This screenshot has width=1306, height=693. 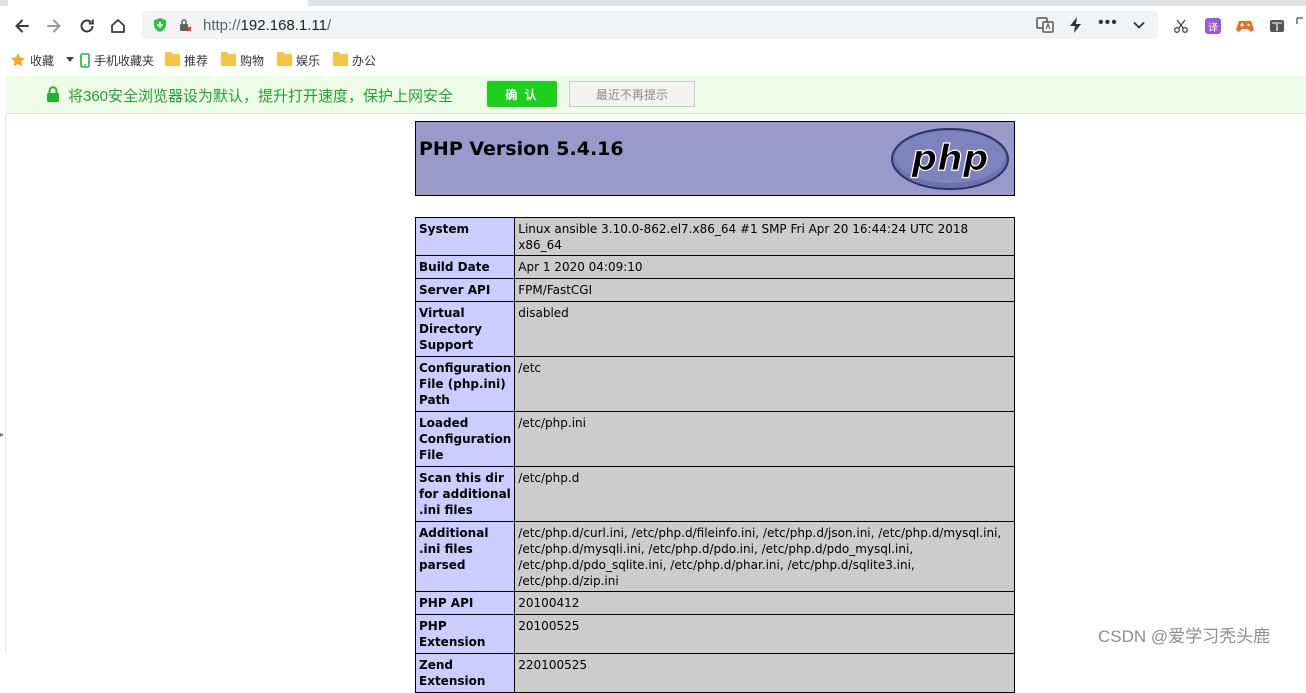 I want to click on dismiss-button: 最近不再提示, so click(x=632, y=94).